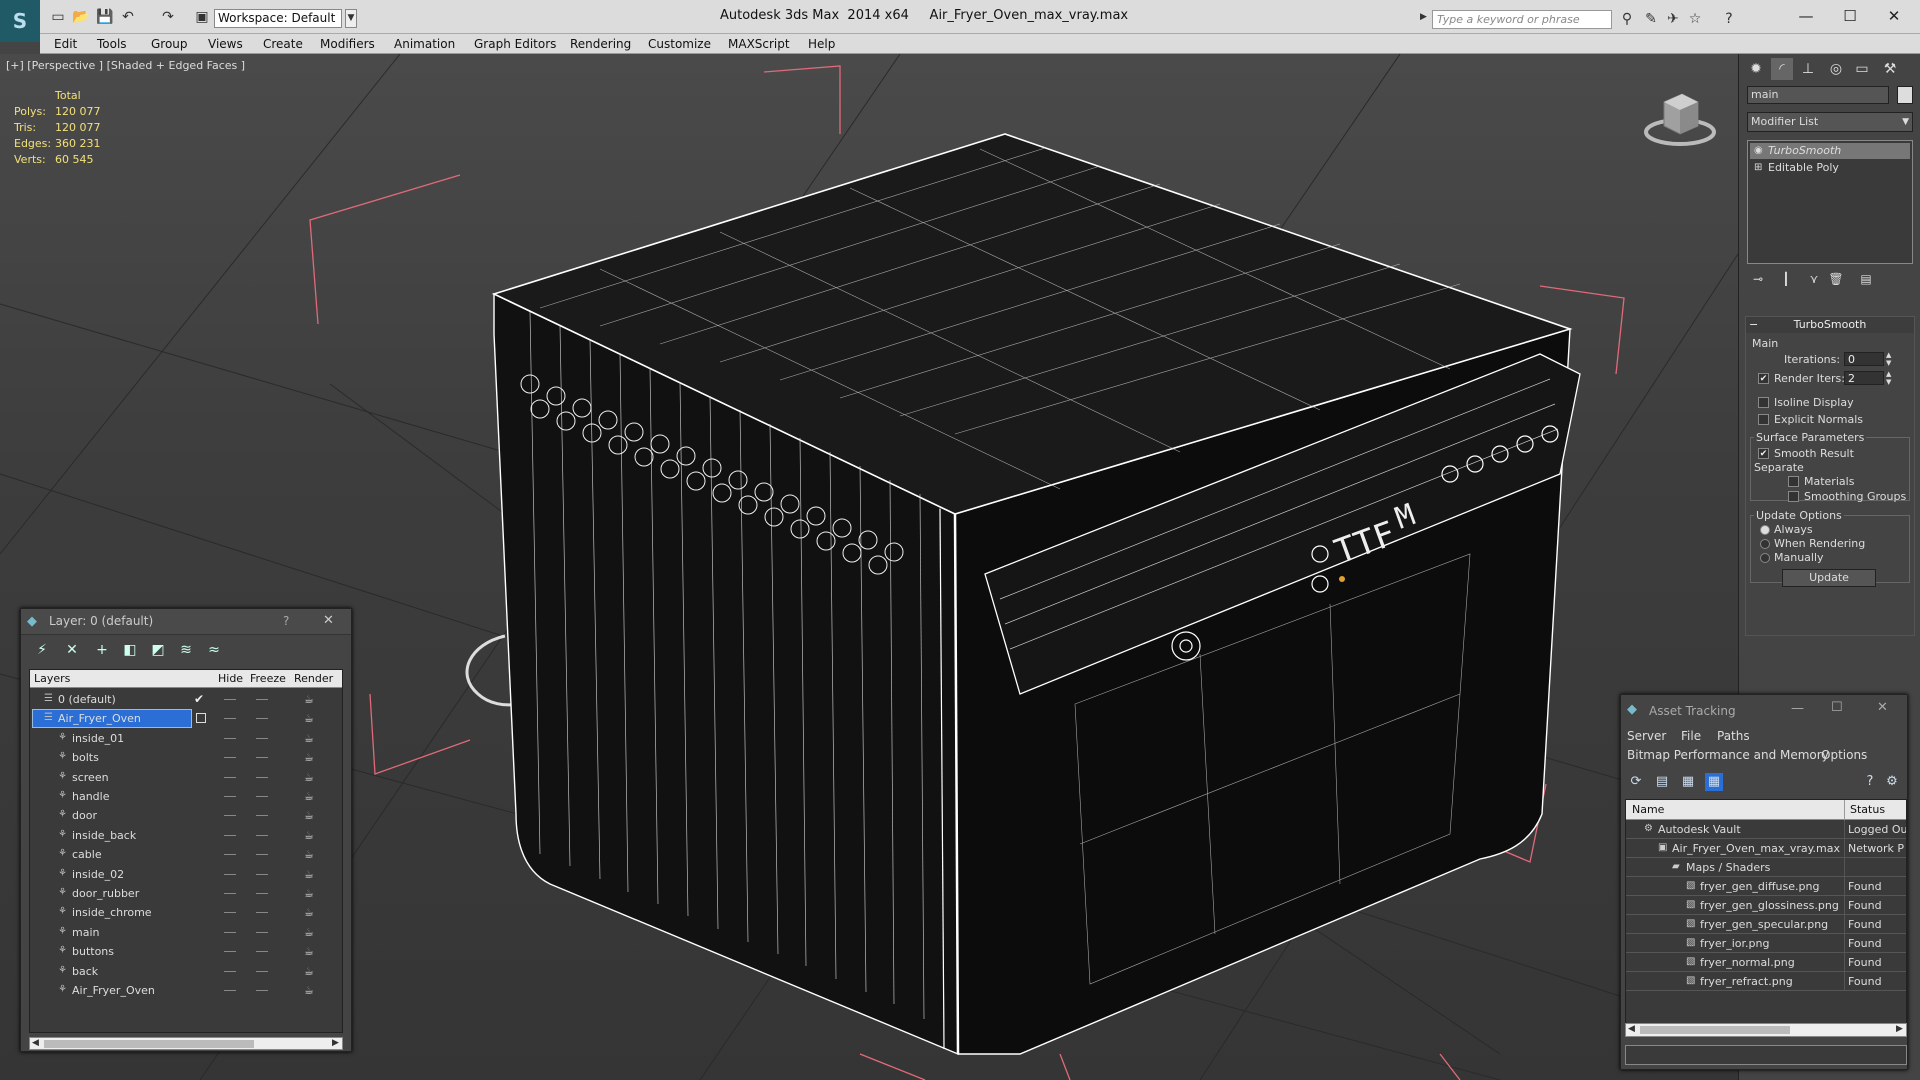  Describe the element at coordinates (515, 44) in the screenshot. I see `menu-graph-editors: Graph Editors` at that location.